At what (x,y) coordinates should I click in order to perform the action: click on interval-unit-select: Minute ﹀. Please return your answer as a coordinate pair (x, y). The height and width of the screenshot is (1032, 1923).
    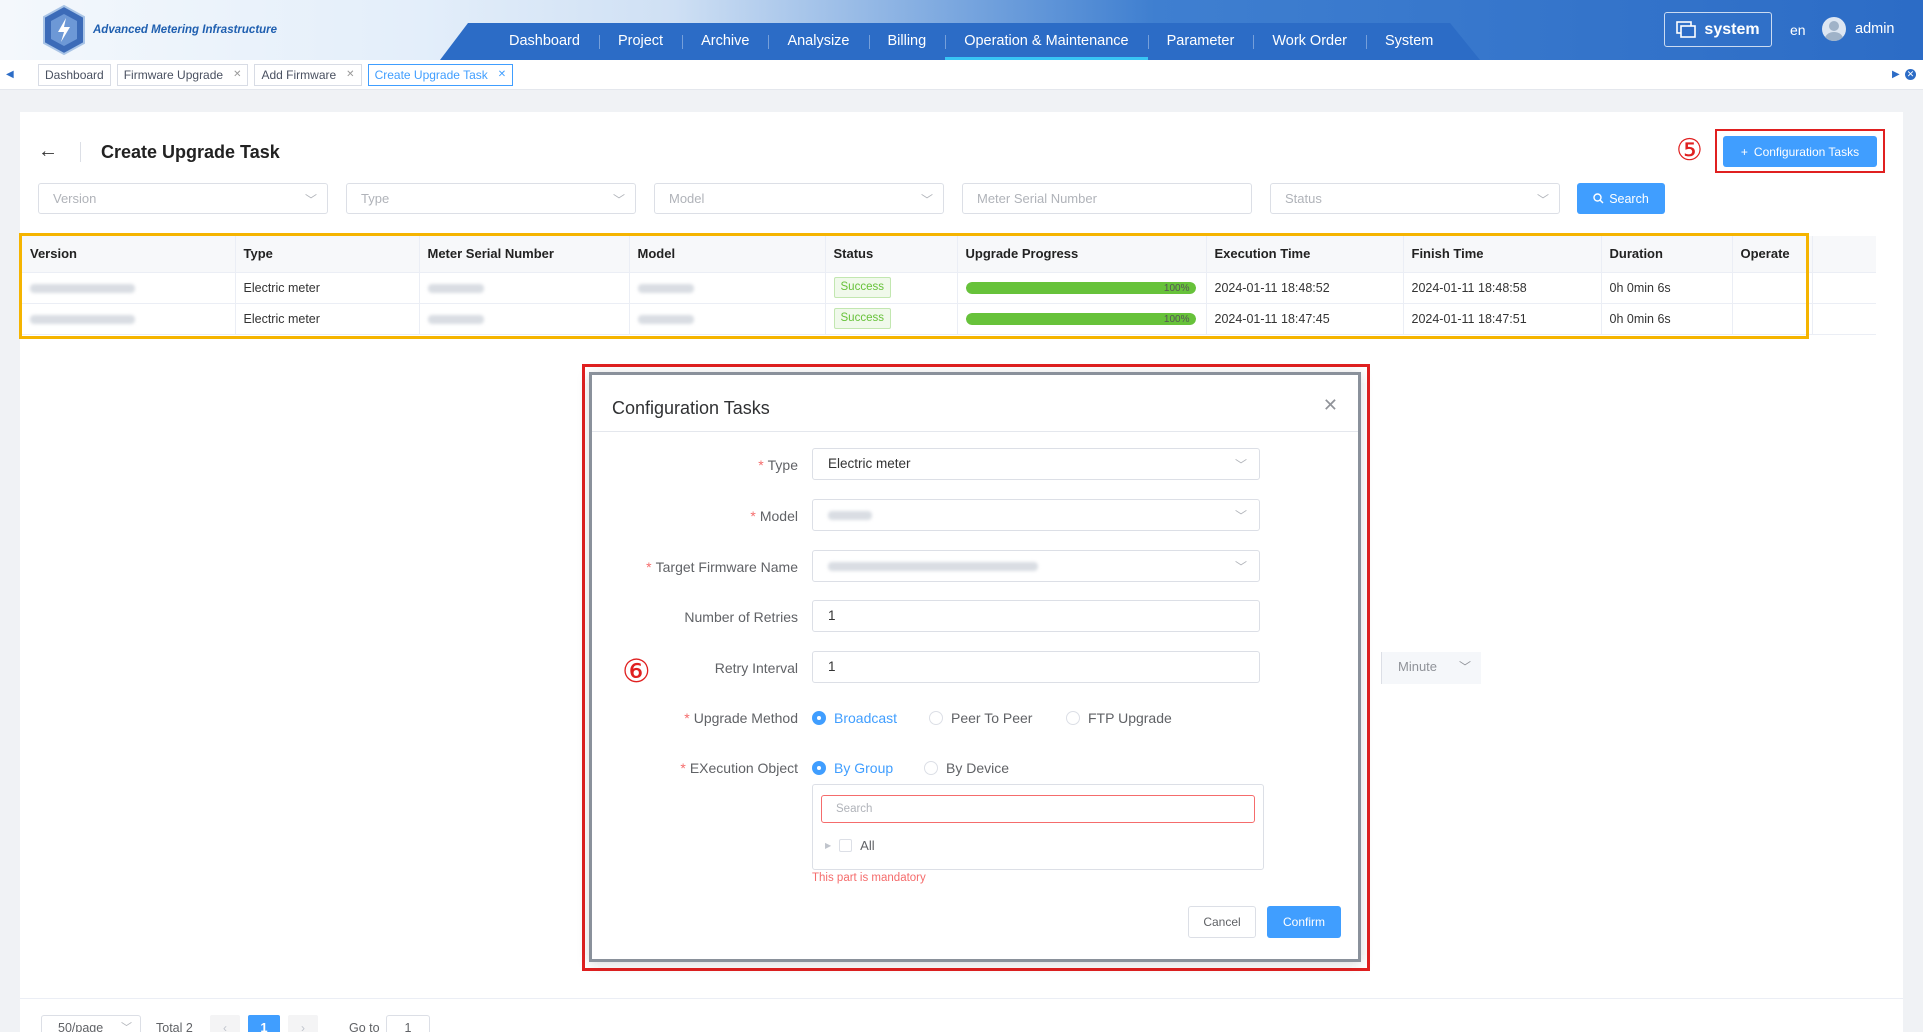
    Looking at the image, I should click on (1431, 668).